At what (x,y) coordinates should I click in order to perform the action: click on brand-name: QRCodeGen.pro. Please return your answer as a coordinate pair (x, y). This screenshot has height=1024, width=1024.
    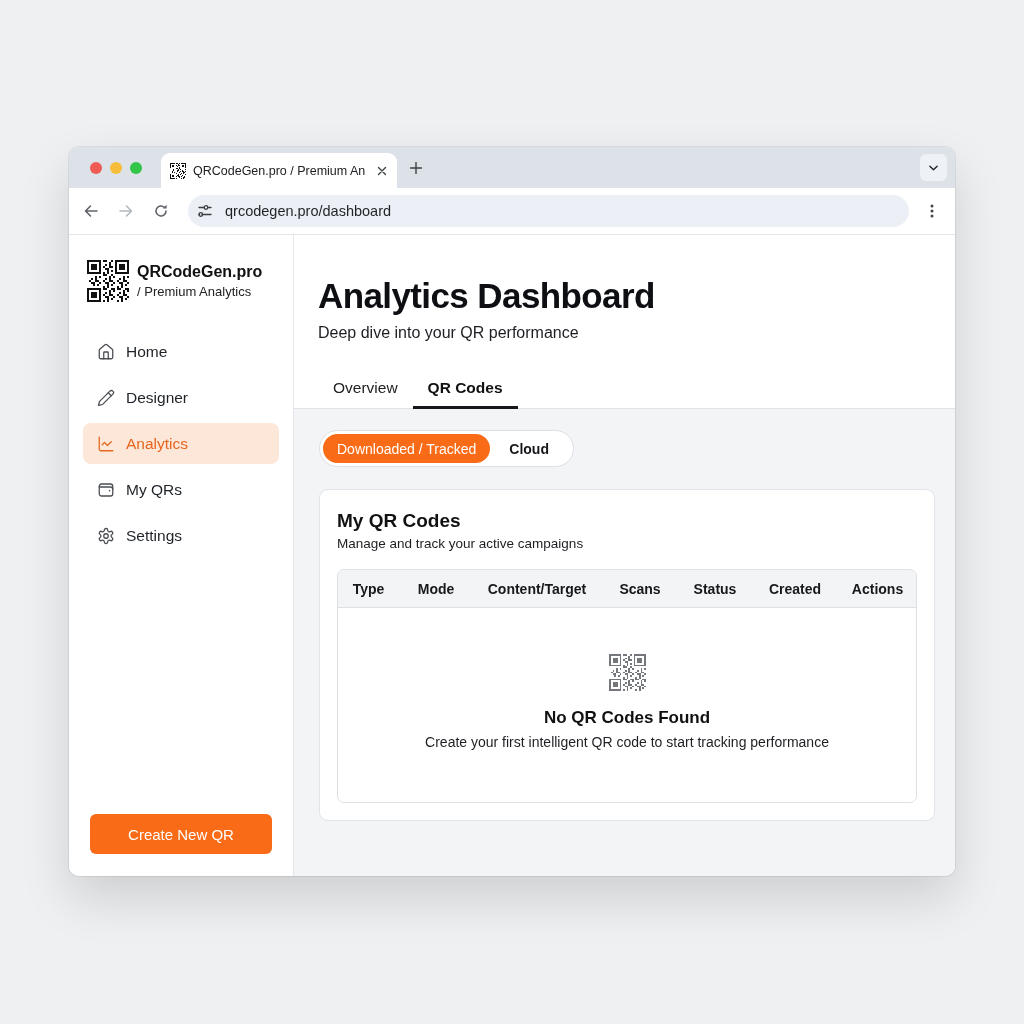
    Looking at the image, I should click on (200, 272).